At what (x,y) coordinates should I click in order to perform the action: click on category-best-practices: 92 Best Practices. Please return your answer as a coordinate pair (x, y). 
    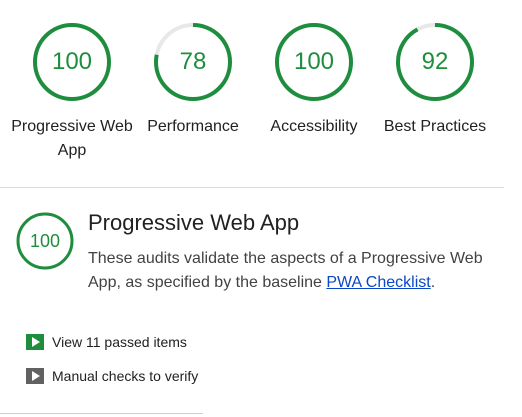
    Looking at the image, I should click on (435, 69).